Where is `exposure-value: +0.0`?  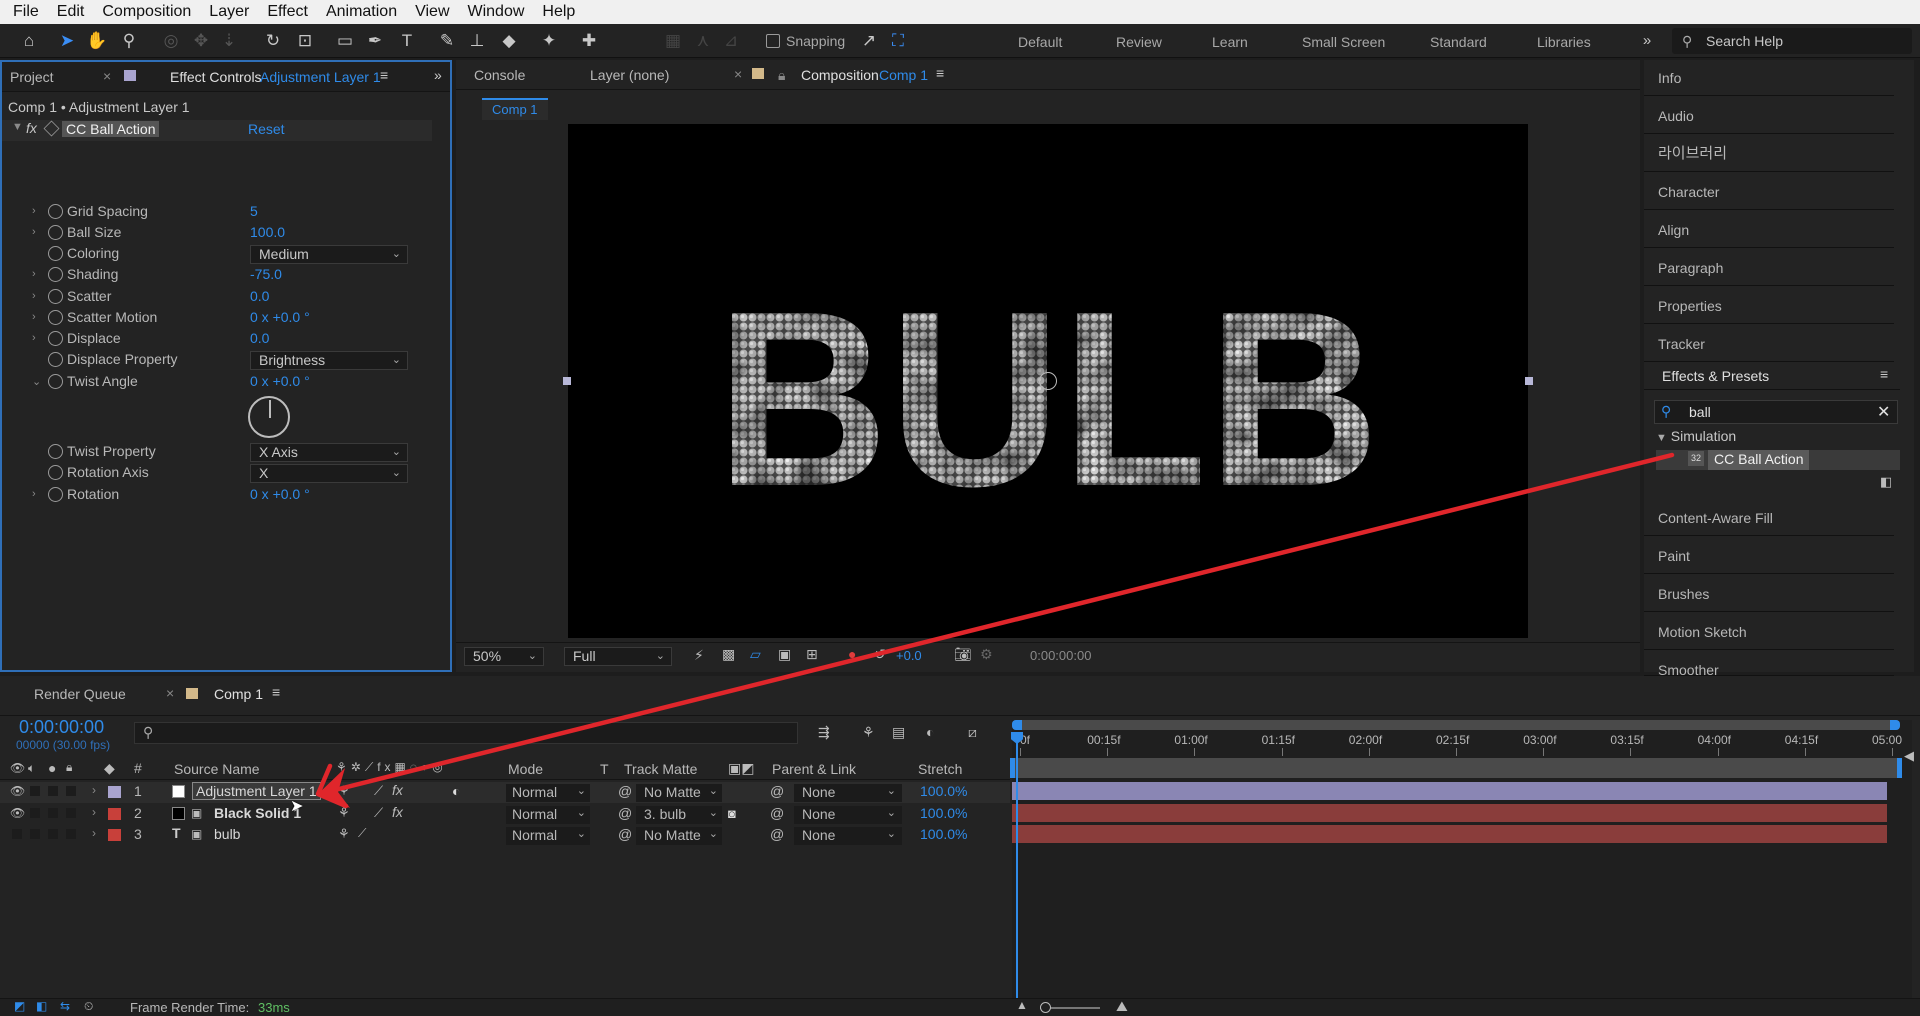 exposure-value: +0.0 is located at coordinates (909, 655).